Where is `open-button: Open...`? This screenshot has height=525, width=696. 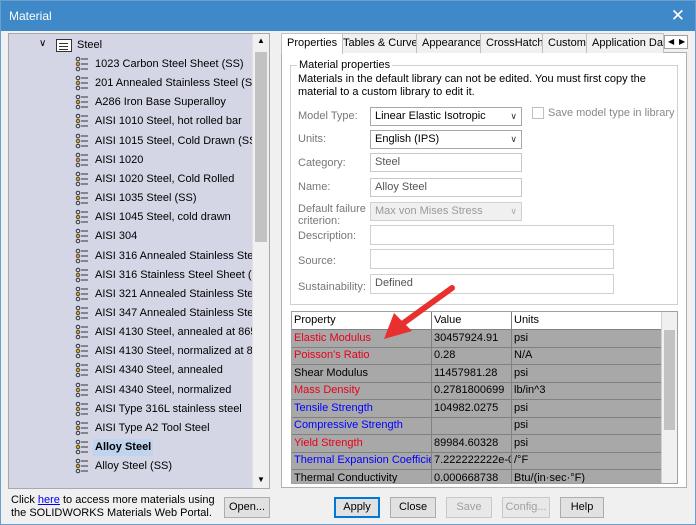
open-button: Open... is located at coordinates (247, 507).